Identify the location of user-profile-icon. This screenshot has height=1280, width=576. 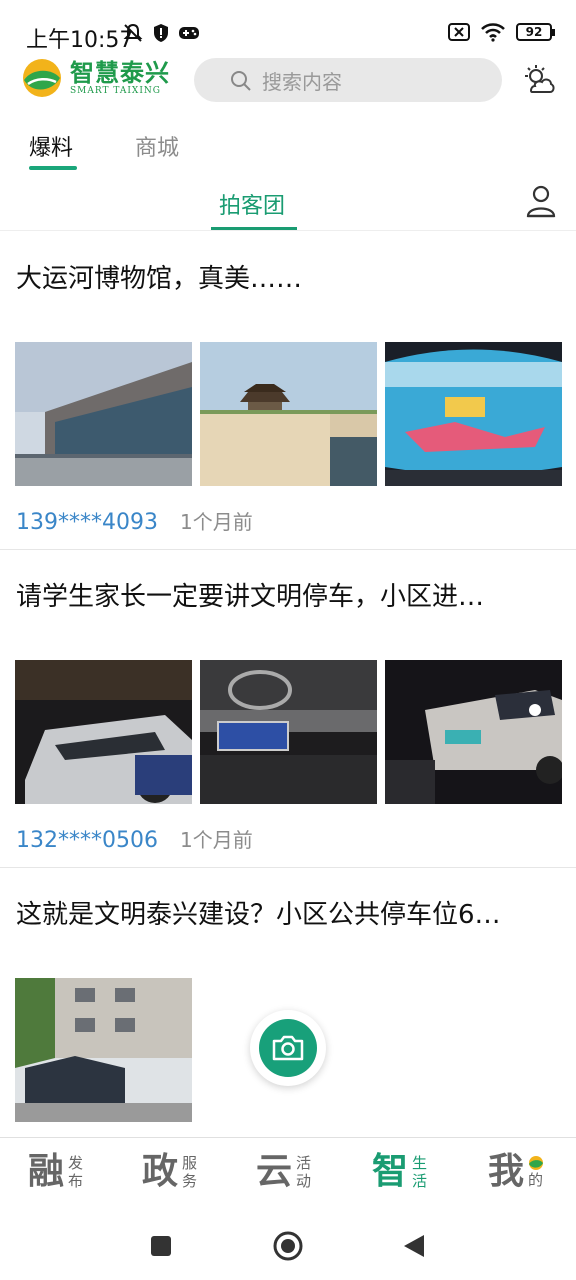
(541, 202).